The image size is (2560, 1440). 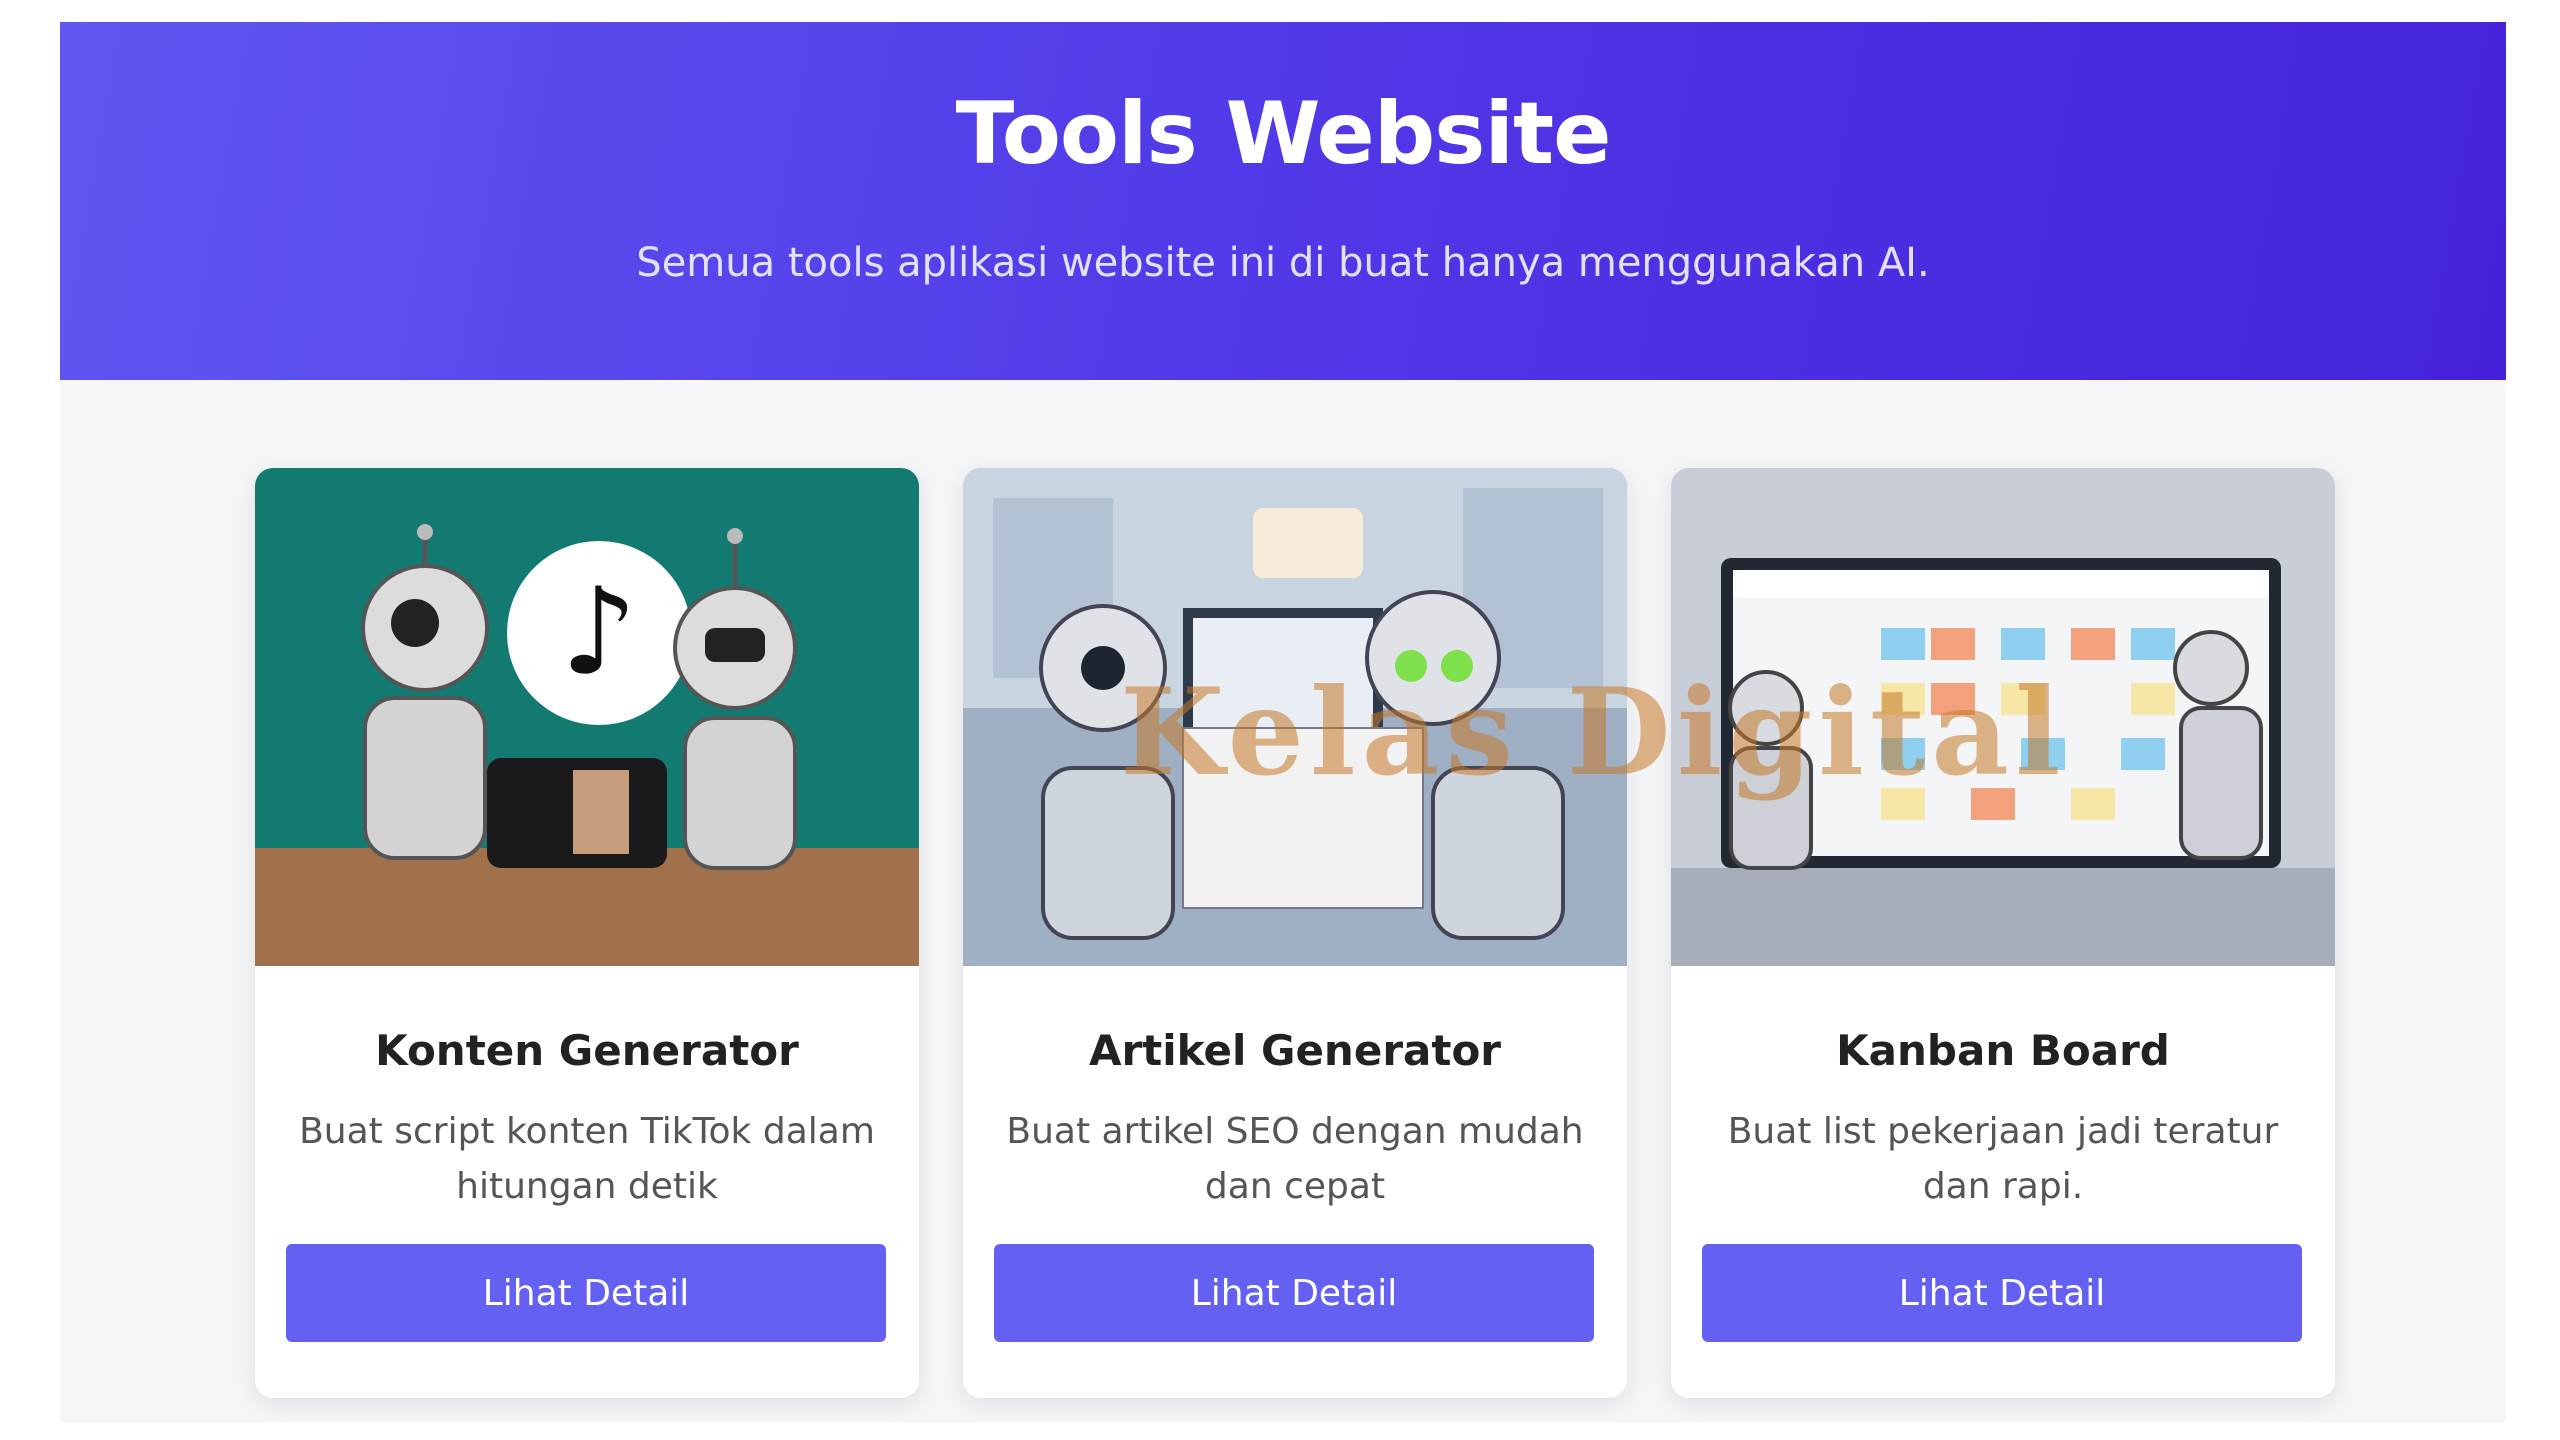 What do you see at coordinates (1295, 717) in the screenshot?
I see `card-image-article-robots` at bounding box center [1295, 717].